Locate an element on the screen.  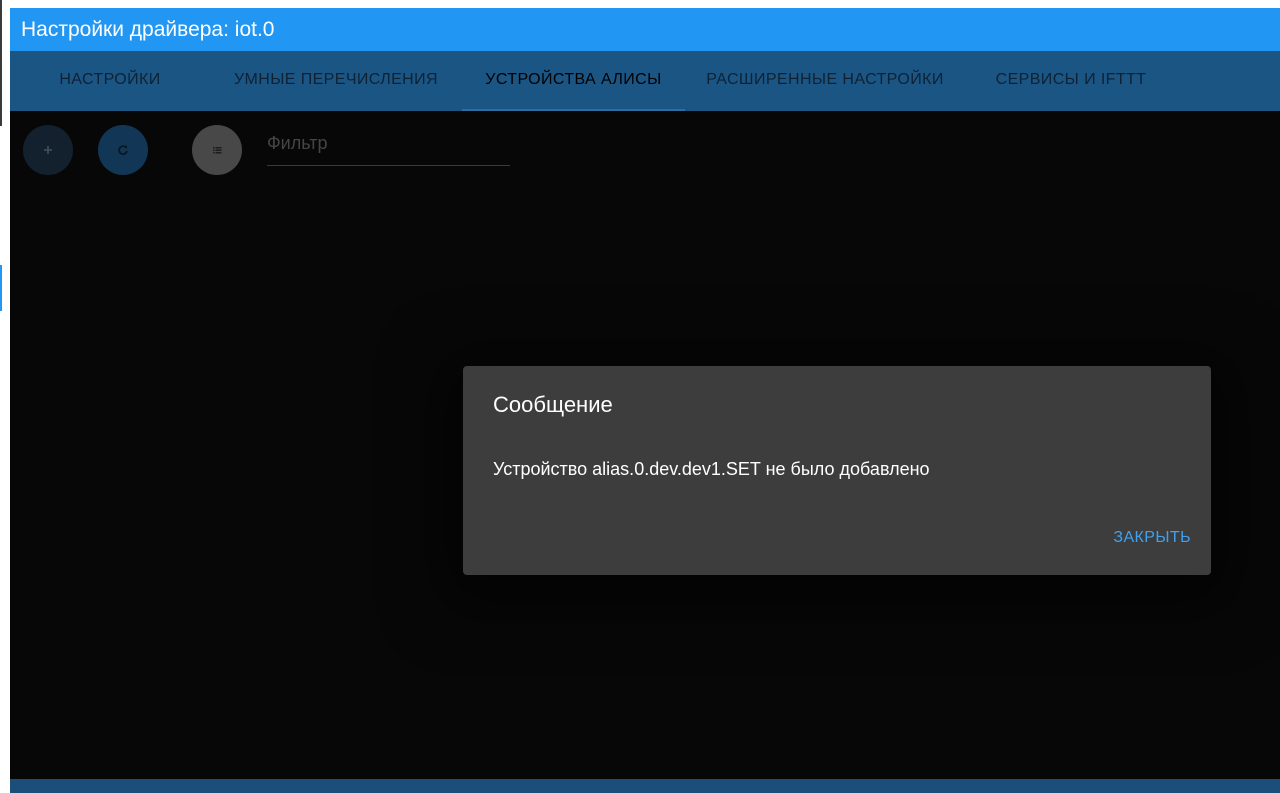
tab-smart-enums: УМНЫЕ ПЕРЕЧИСЛЕНИЯ is located at coordinates (336, 81).